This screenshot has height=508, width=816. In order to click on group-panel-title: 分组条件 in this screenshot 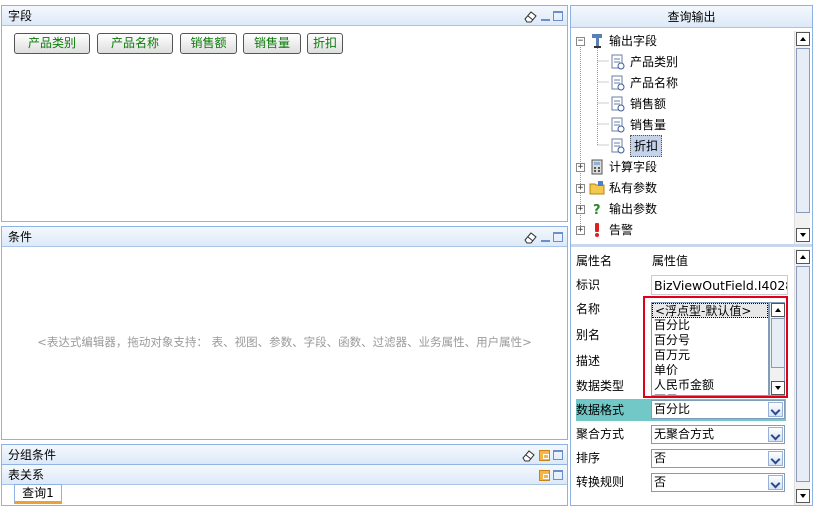, I will do `click(284, 455)`.